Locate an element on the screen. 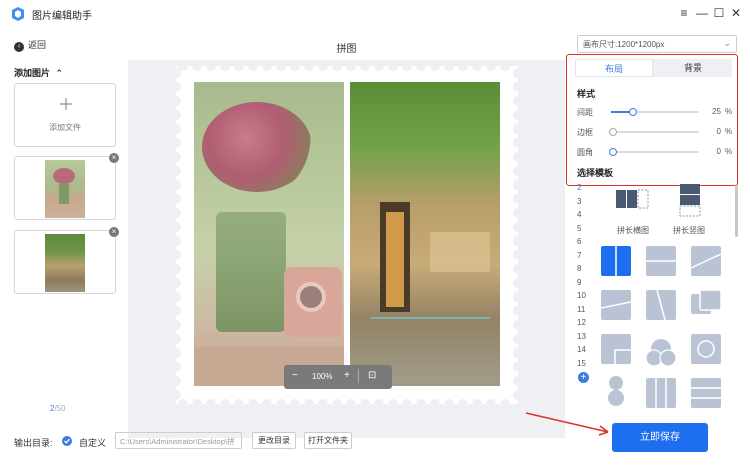 The image size is (750, 465). template-count-item: 15 is located at coordinates (583, 364).